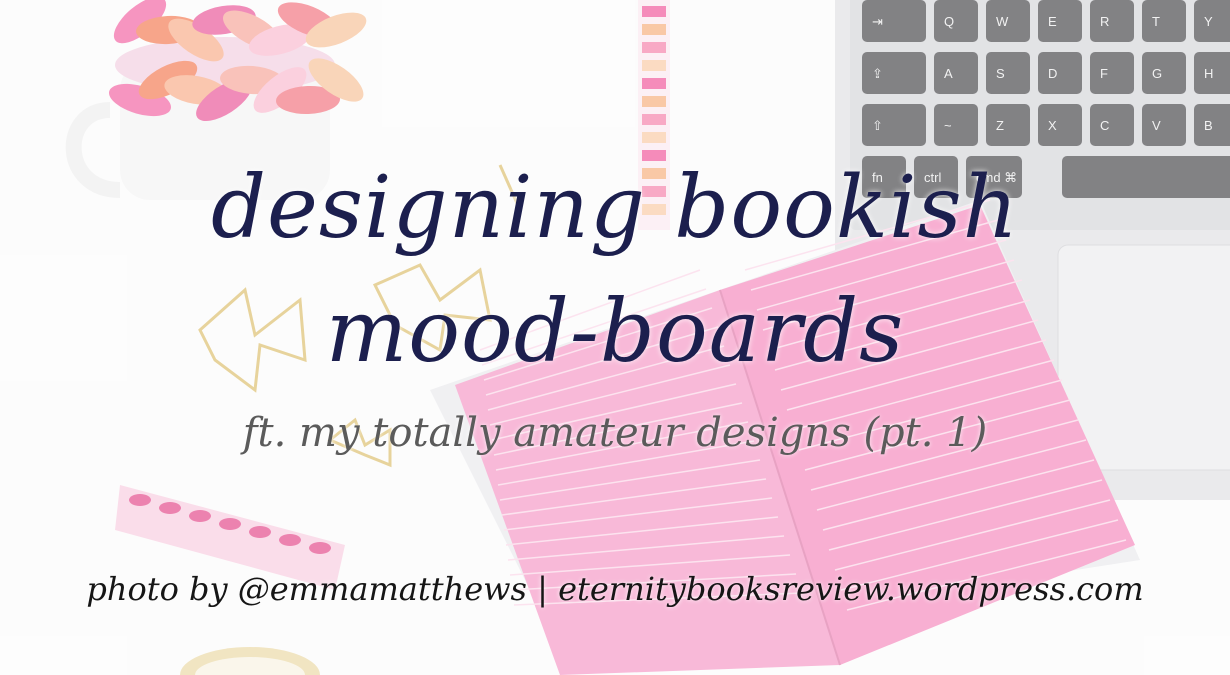 The height and width of the screenshot is (675, 1230). Describe the element at coordinates (615, 208) in the screenshot. I see `title-line-1: designing bookish` at that location.